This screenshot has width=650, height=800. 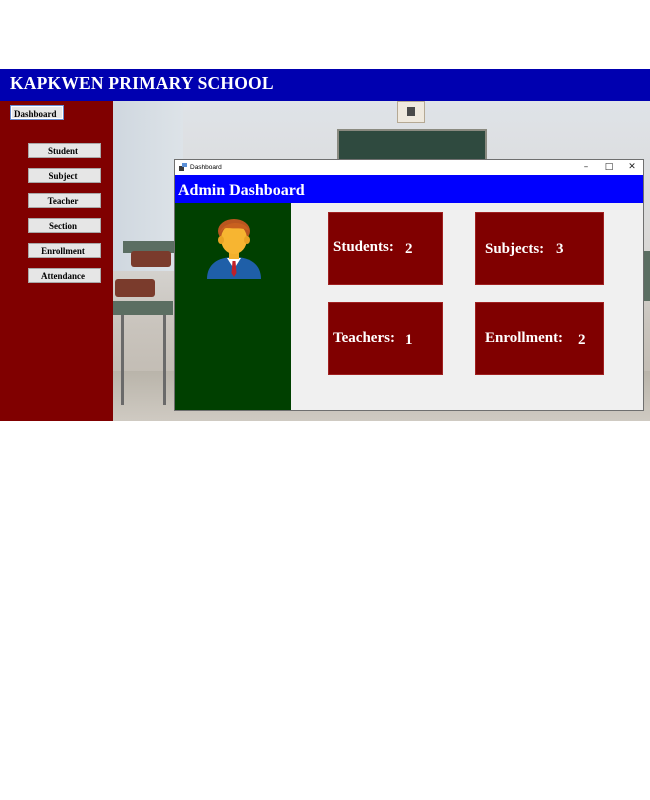 What do you see at coordinates (560, 249) in the screenshot?
I see `subjects-stat-value: 3` at bounding box center [560, 249].